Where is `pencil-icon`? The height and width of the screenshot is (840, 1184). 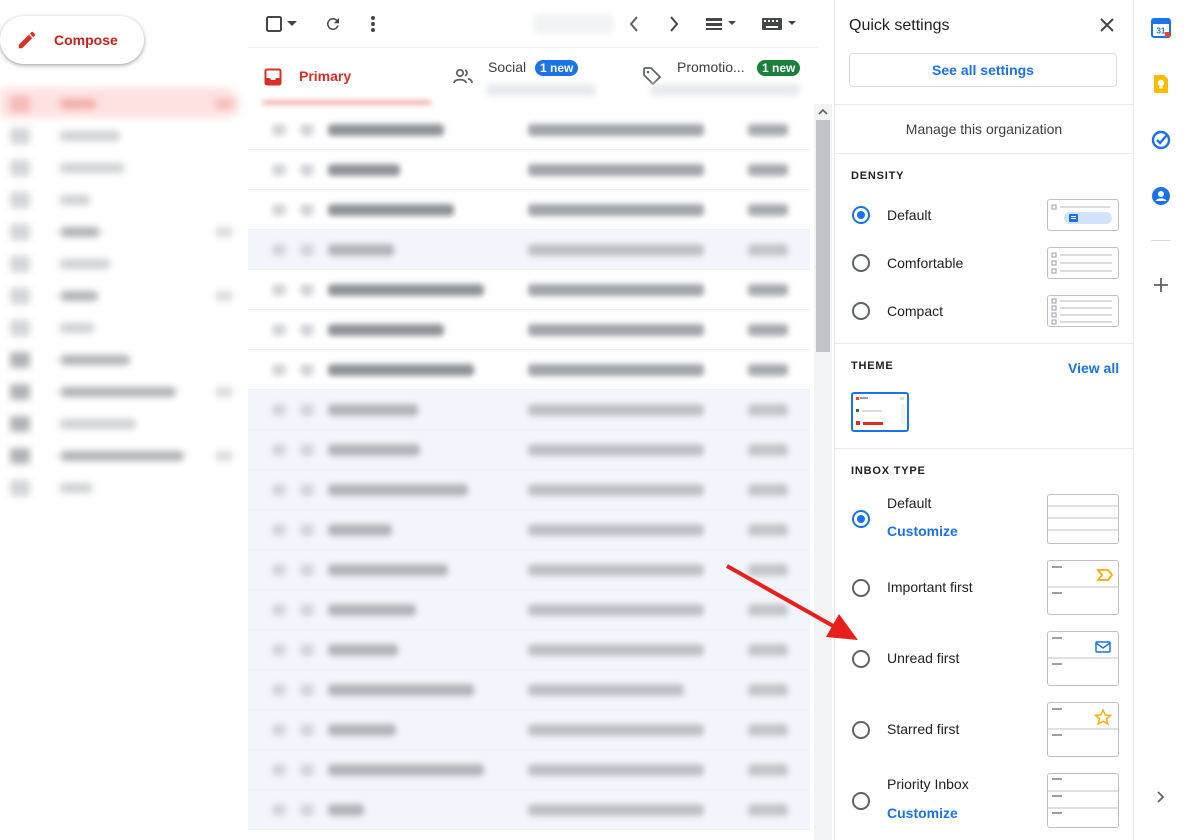 pencil-icon is located at coordinates (27, 40).